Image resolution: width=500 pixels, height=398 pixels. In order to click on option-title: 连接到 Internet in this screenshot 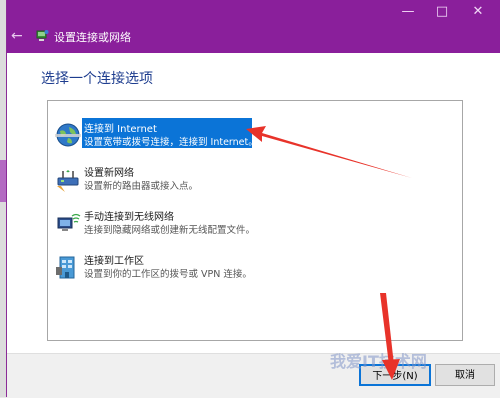, I will do `click(120, 129)`.